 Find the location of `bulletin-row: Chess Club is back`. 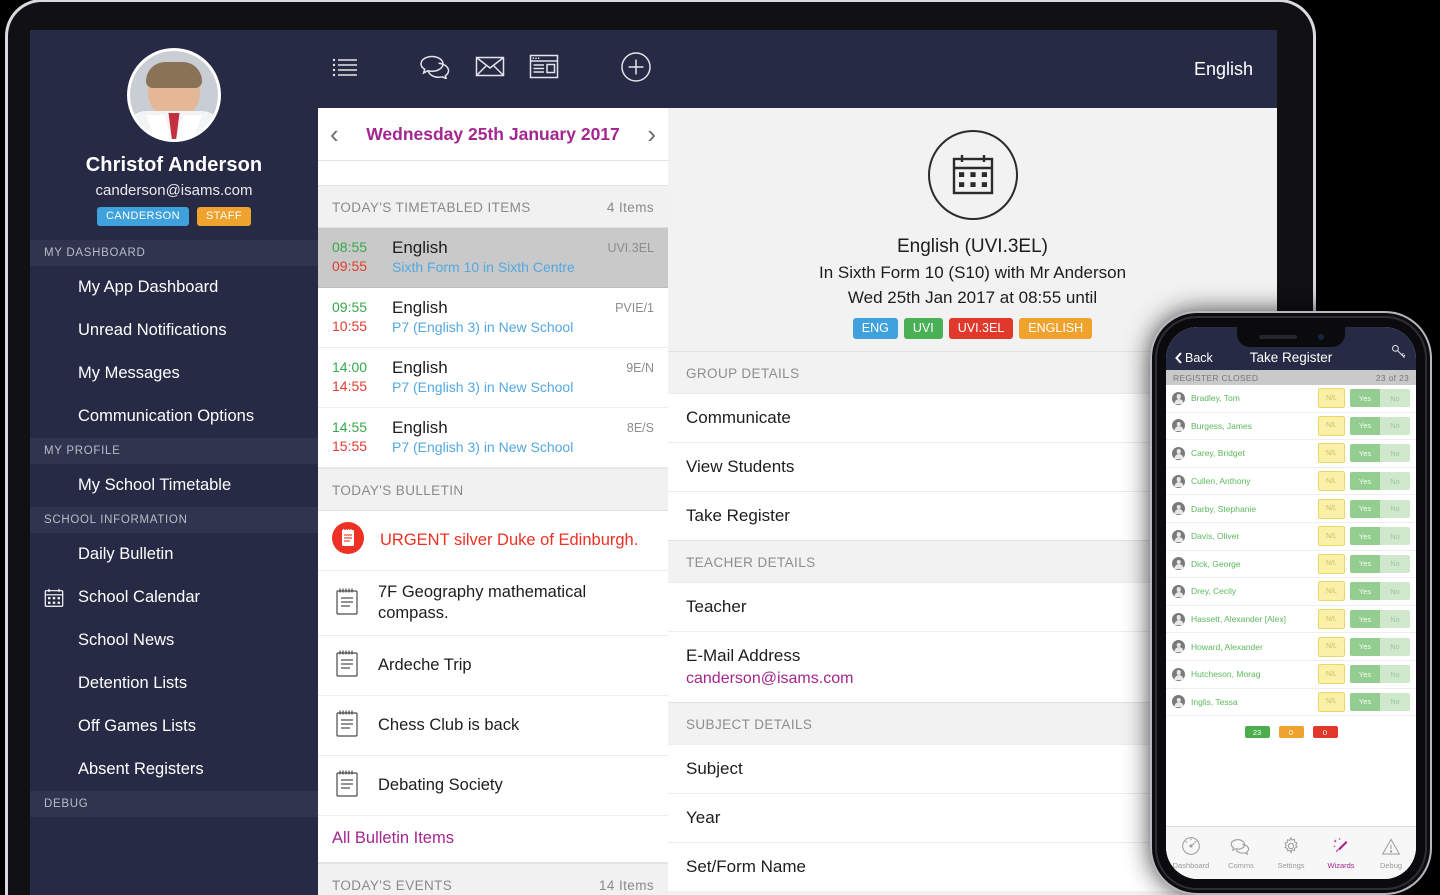

bulletin-row: Chess Club is back is located at coordinates (493, 726).